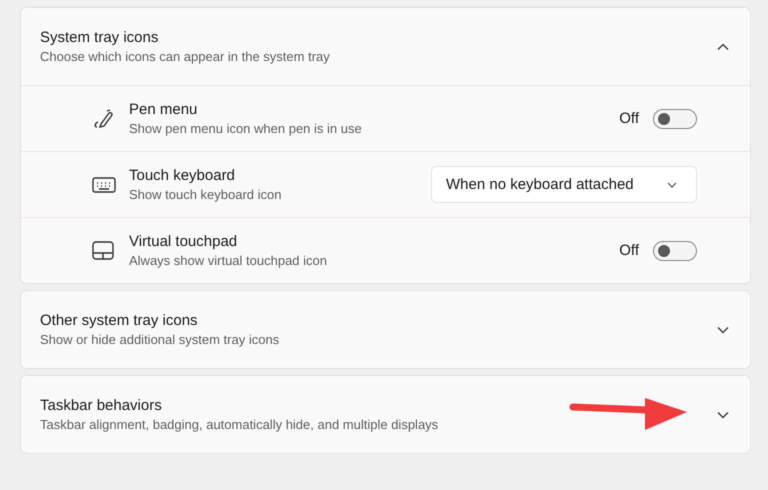 The image size is (768, 490). What do you see at coordinates (385, 329) in the screenshot?
I see `section-header: Other system tray icons Show or hide additional system tray icons` at bounding box center [385, 329].